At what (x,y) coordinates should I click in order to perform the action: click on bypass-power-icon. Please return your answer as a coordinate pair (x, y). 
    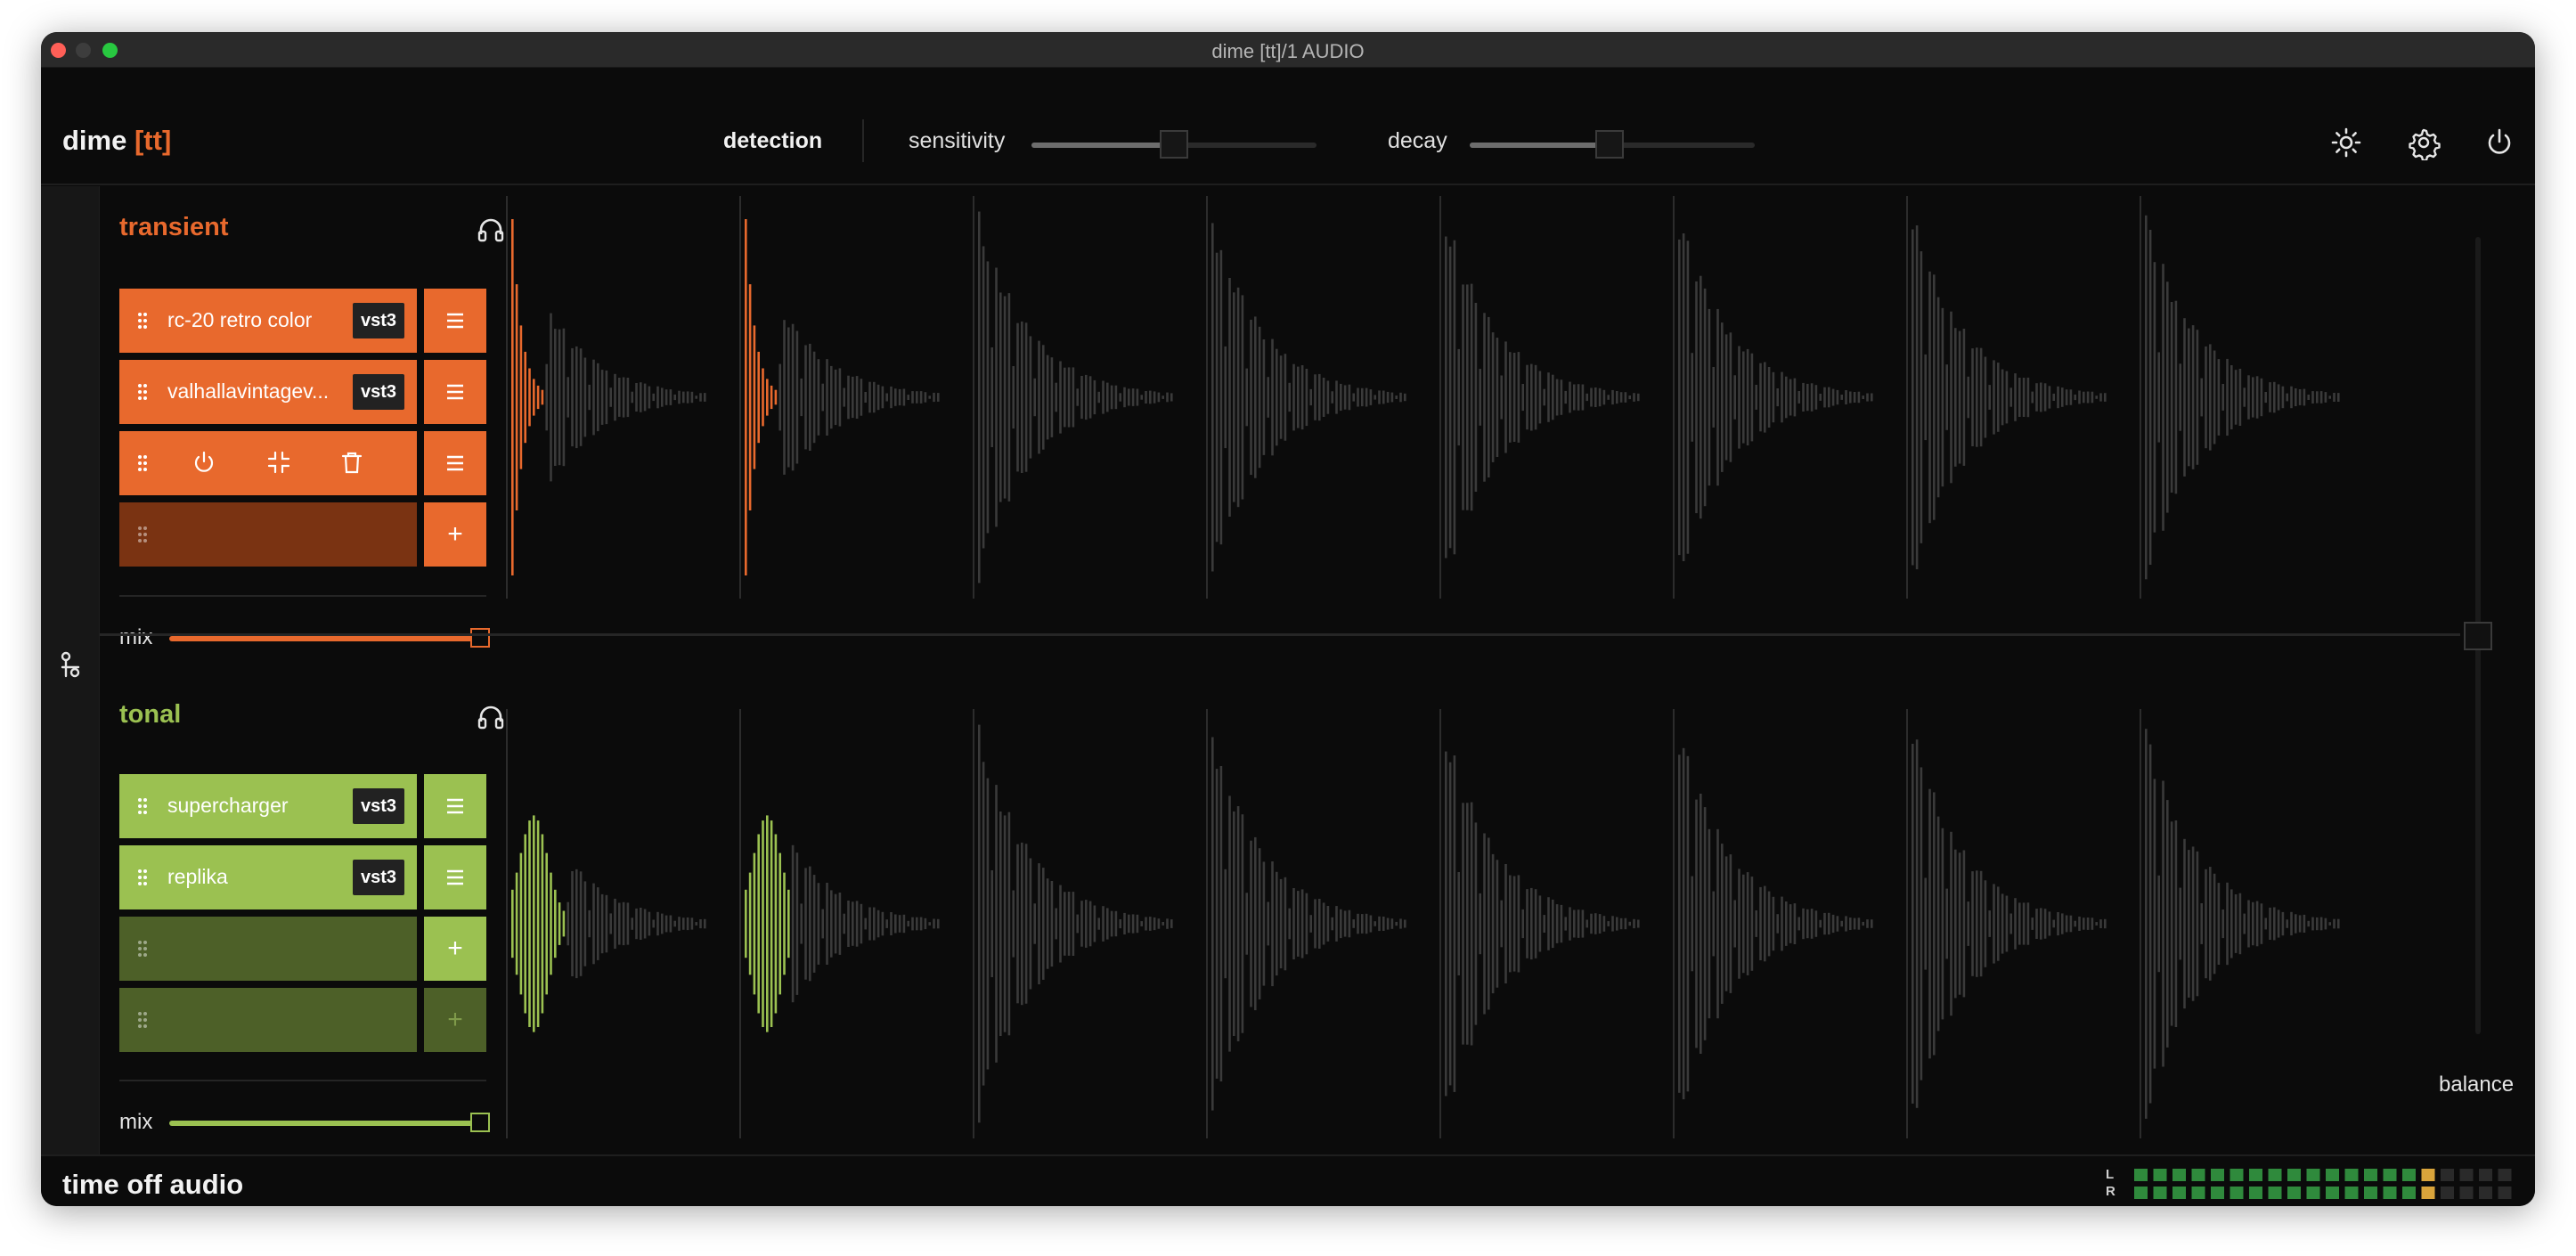
    Looking at the image, I should click on (204, 462).